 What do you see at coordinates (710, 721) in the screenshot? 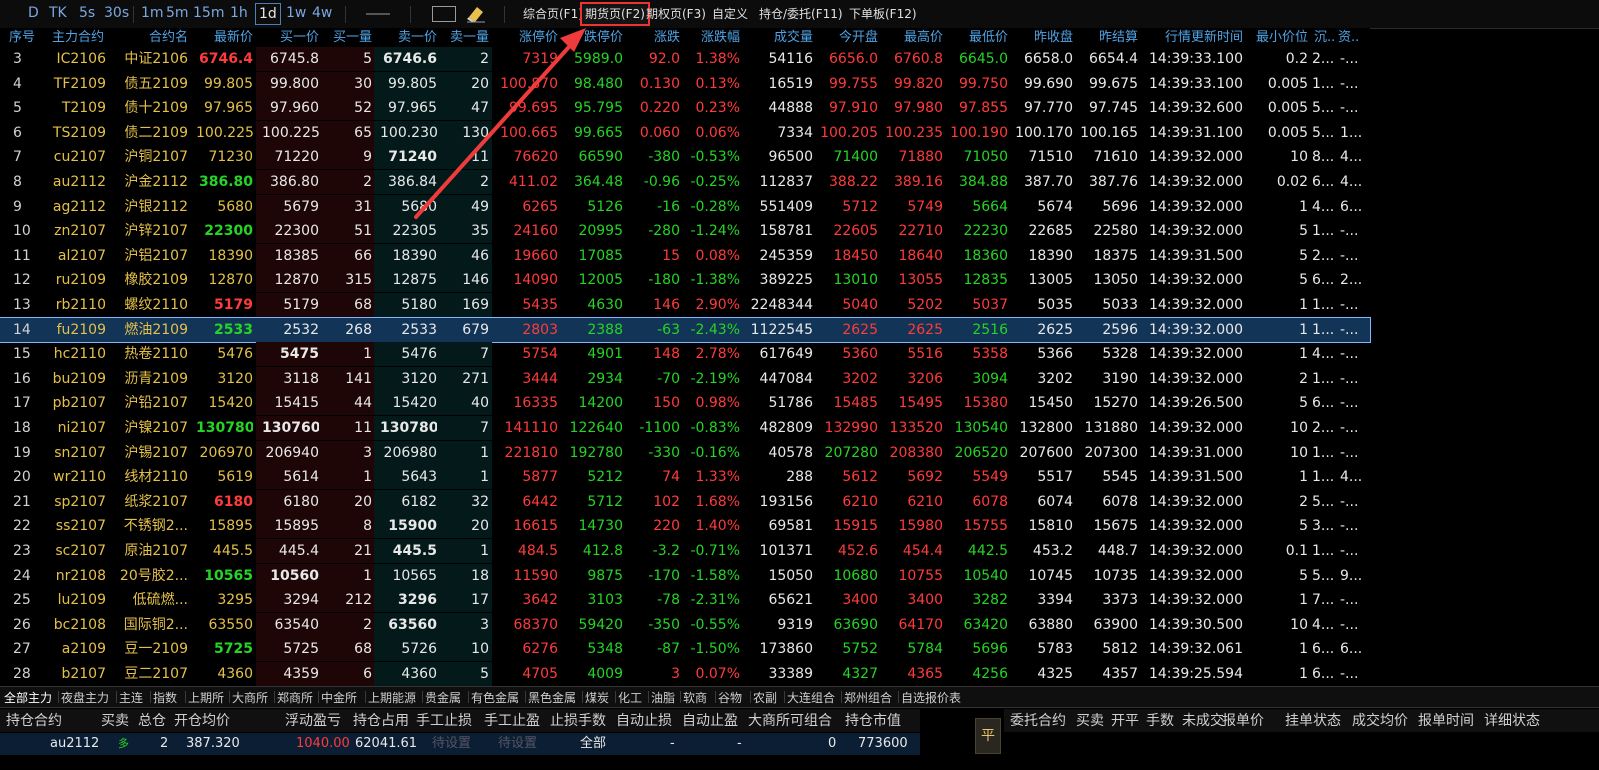
I see `position-col-header: 自动止盈` at bounding box center [710, 721].